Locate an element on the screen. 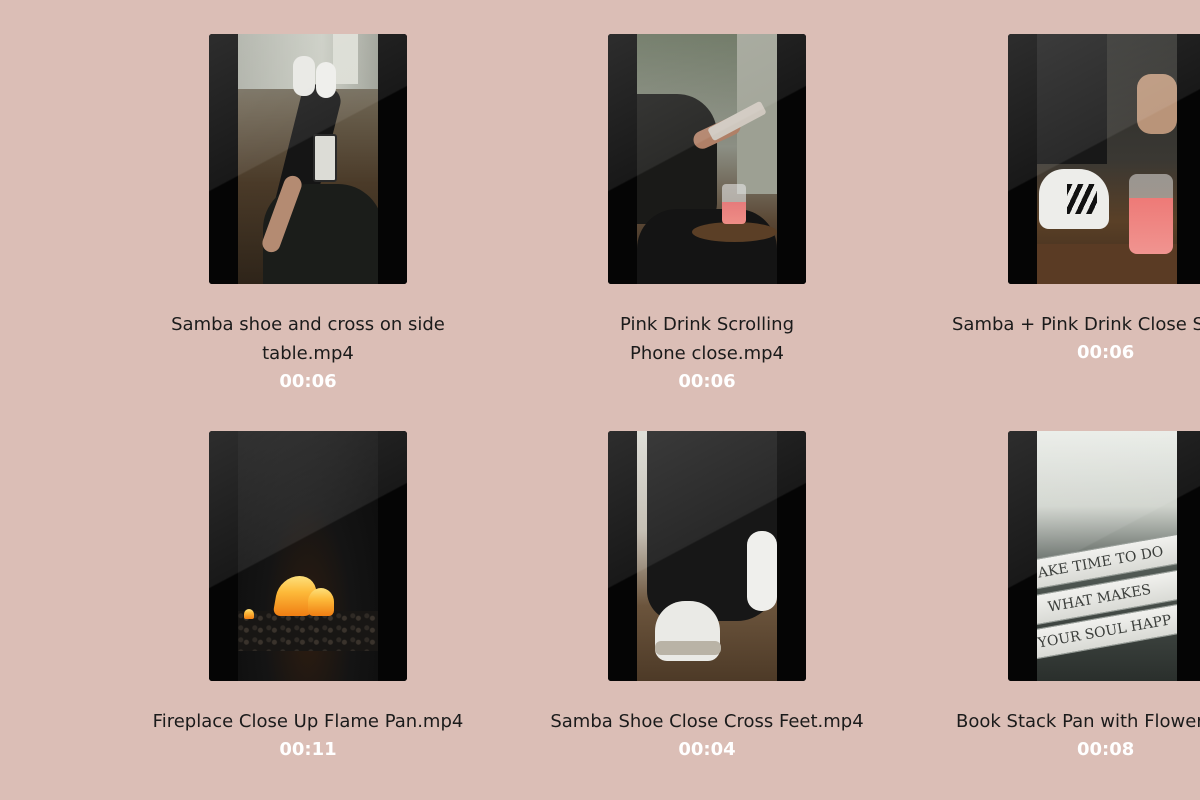 The width and height of the screenshot is (1200, 800). video-duration: 00:04 is located at coordinates (707, 749).